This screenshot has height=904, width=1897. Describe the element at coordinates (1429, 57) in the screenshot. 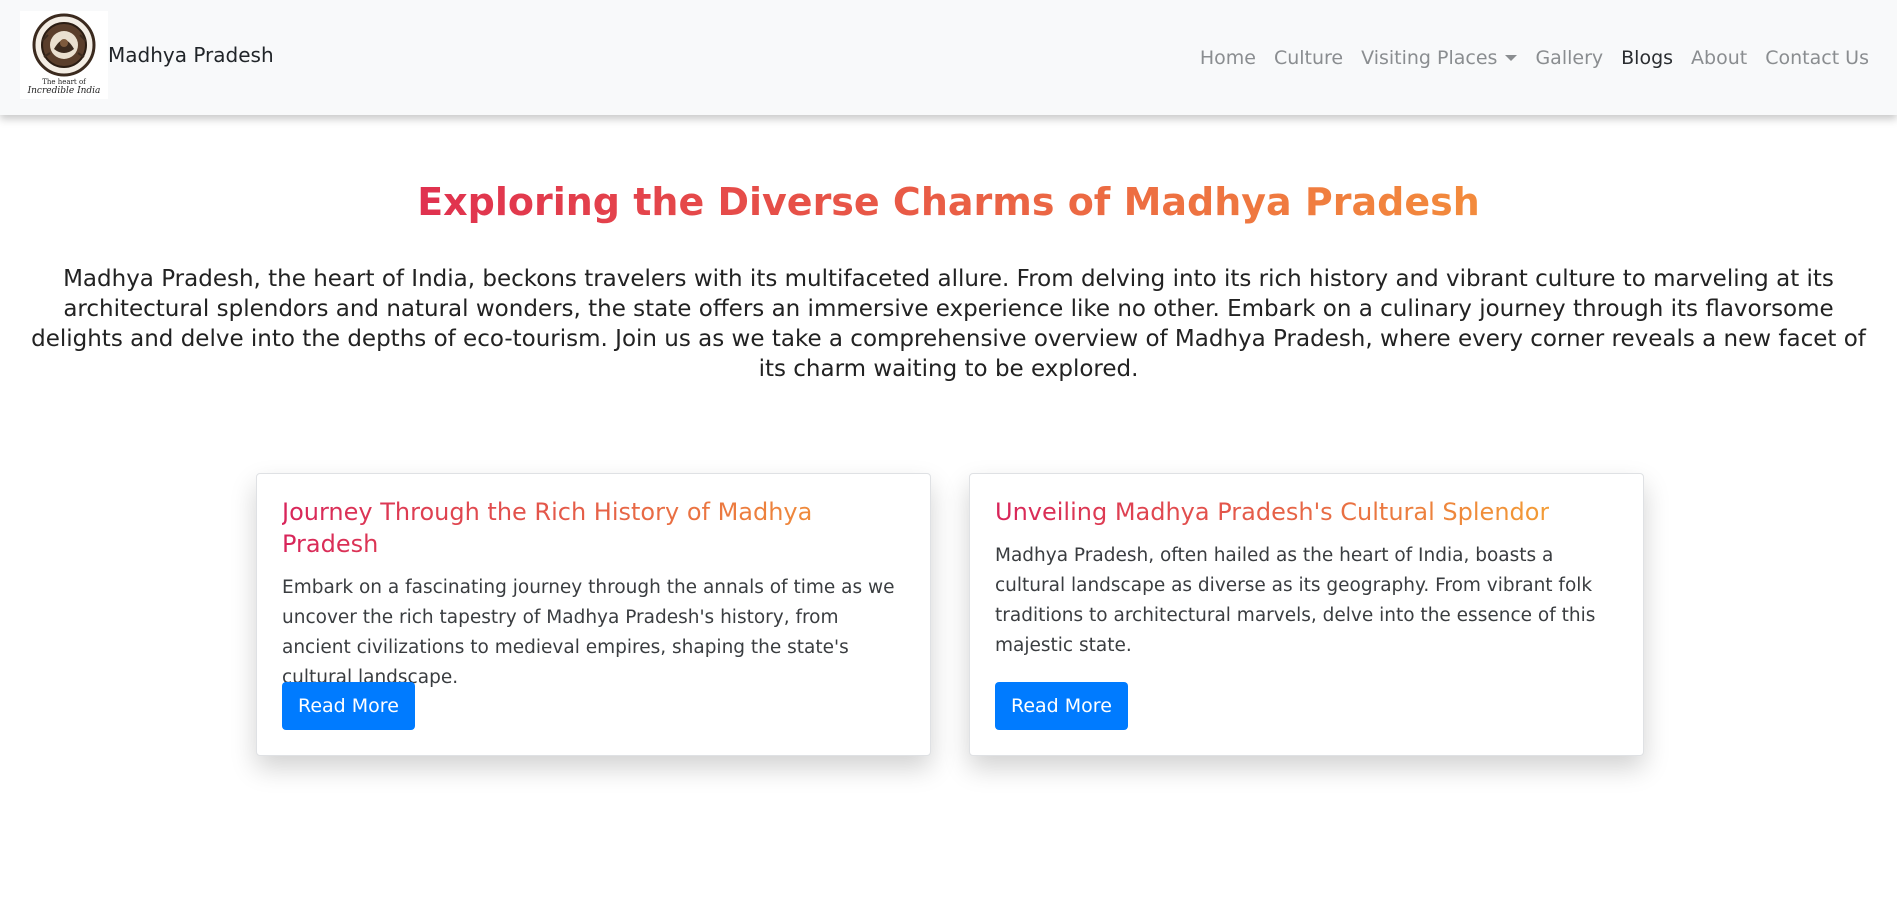

I see `nav-link-visiting-places-label: Visiting Places` at that location.